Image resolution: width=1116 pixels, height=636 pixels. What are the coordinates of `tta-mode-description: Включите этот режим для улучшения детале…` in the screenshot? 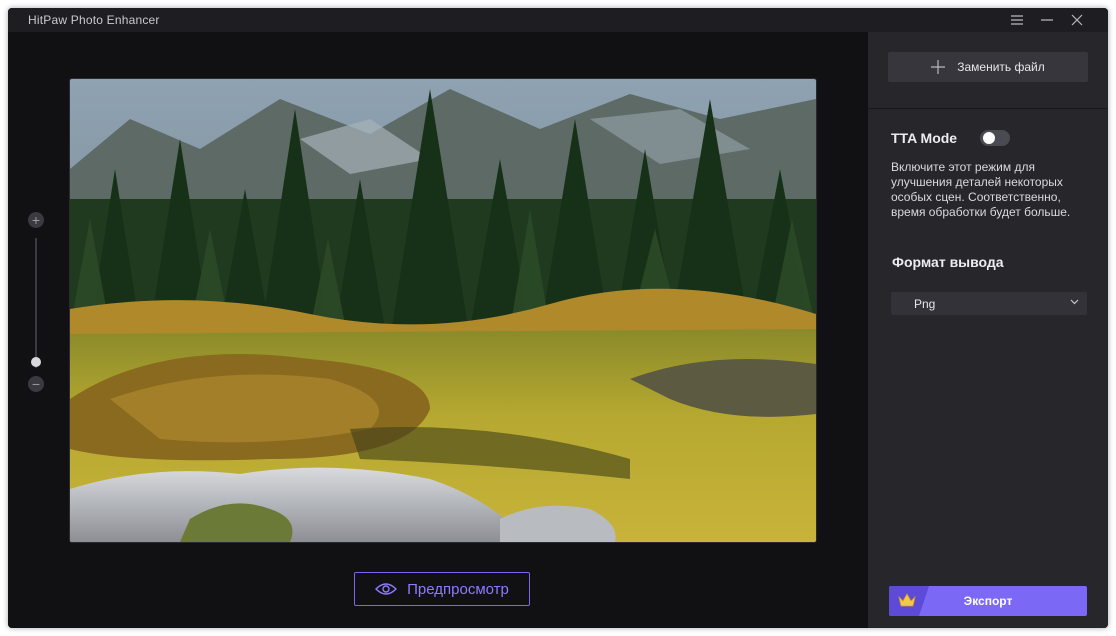 It's located at (981, 189).